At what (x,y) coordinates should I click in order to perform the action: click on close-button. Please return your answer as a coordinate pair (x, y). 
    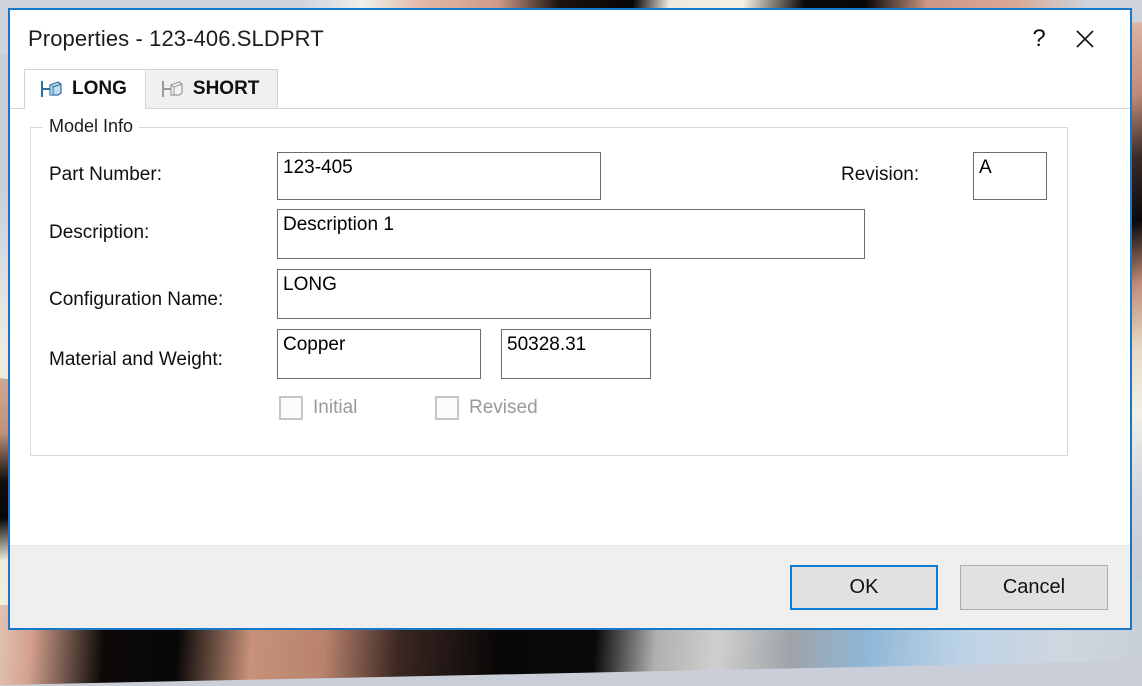
    Looking at the image, I should click on (1085, 39).